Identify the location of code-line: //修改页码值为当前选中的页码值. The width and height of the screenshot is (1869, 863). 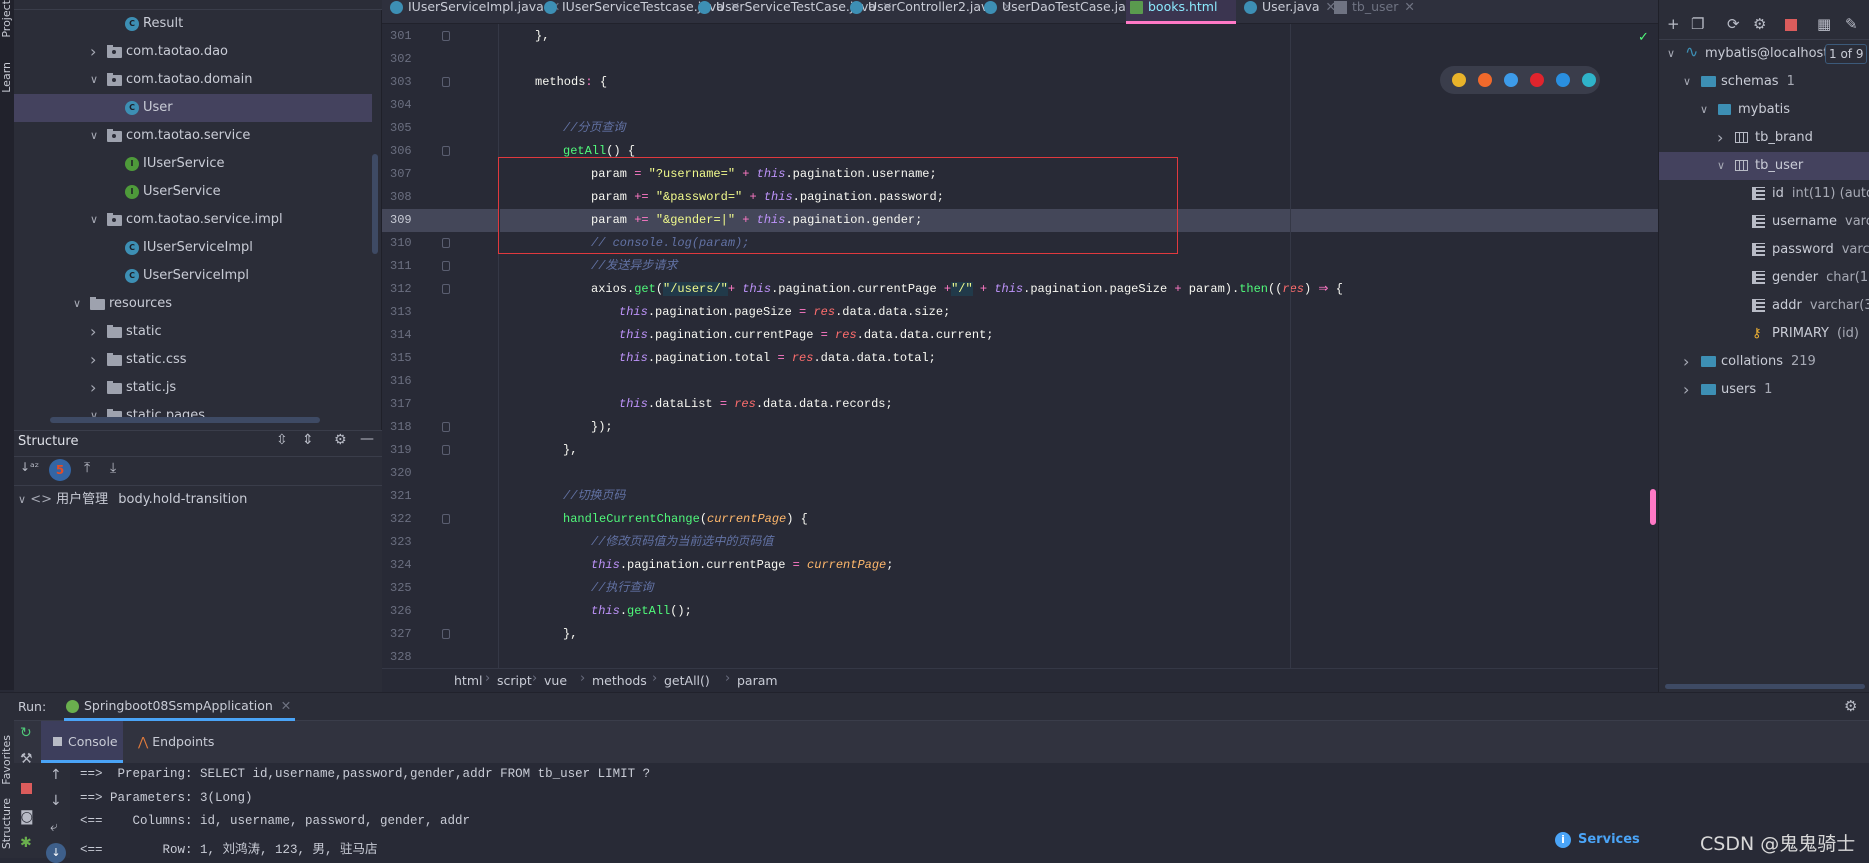
(1079, 542).